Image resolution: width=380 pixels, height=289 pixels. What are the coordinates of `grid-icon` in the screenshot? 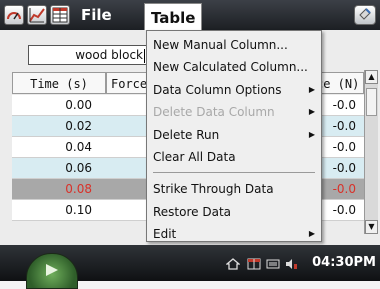 It's located at (254, 264).